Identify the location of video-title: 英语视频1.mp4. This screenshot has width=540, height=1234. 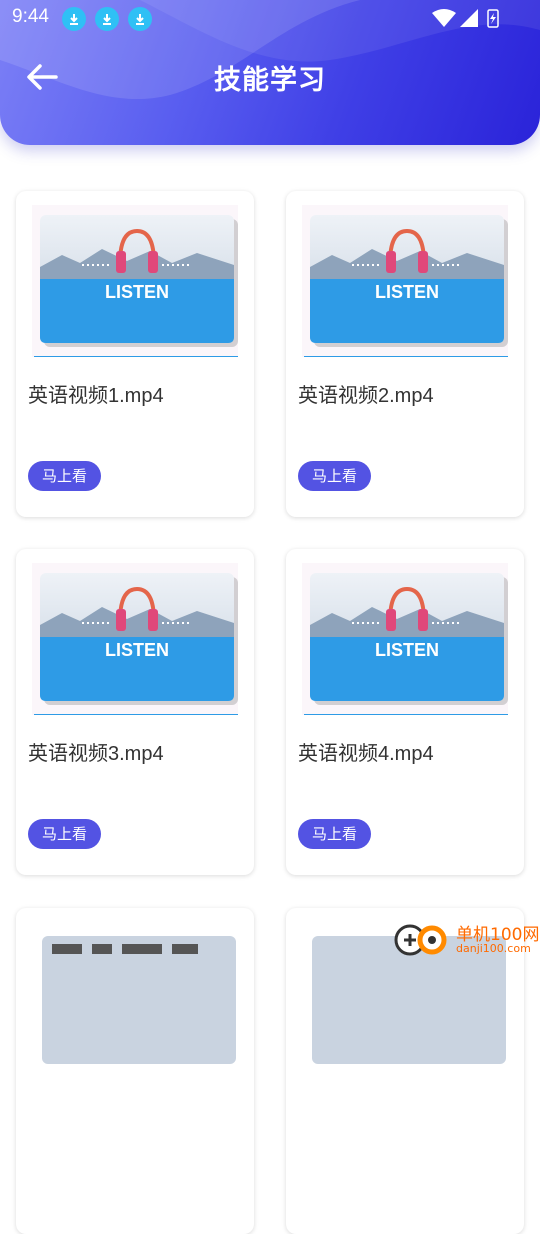
(96, 396).